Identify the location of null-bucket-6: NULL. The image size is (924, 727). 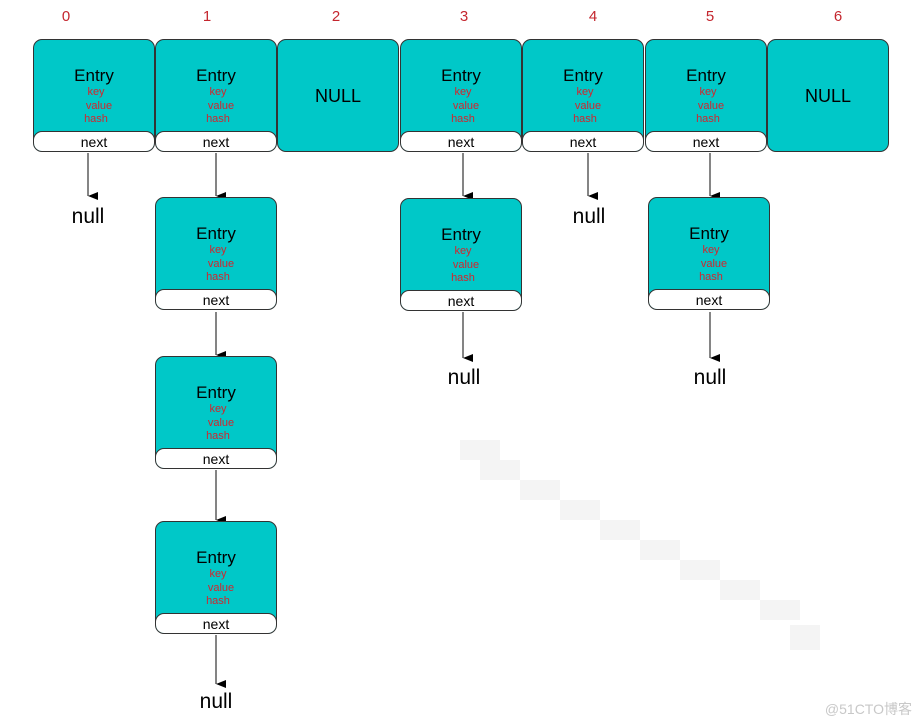
(828, 95).